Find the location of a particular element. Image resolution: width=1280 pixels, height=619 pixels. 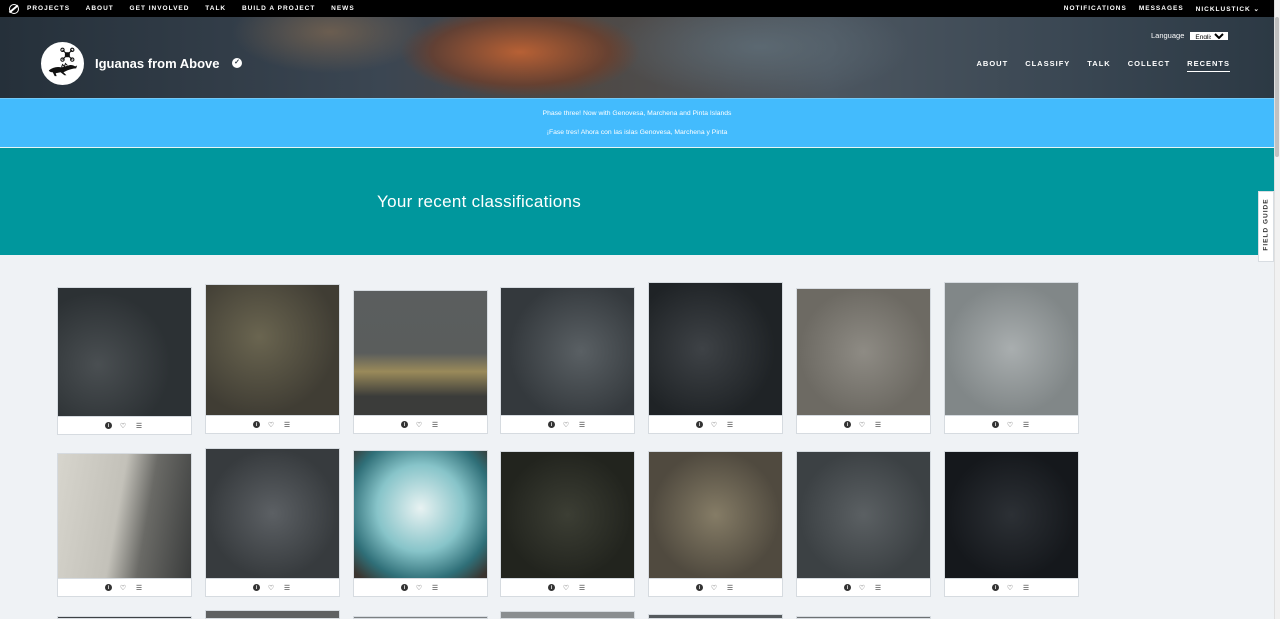

language-select: English is located at coordinates (1209, 35).